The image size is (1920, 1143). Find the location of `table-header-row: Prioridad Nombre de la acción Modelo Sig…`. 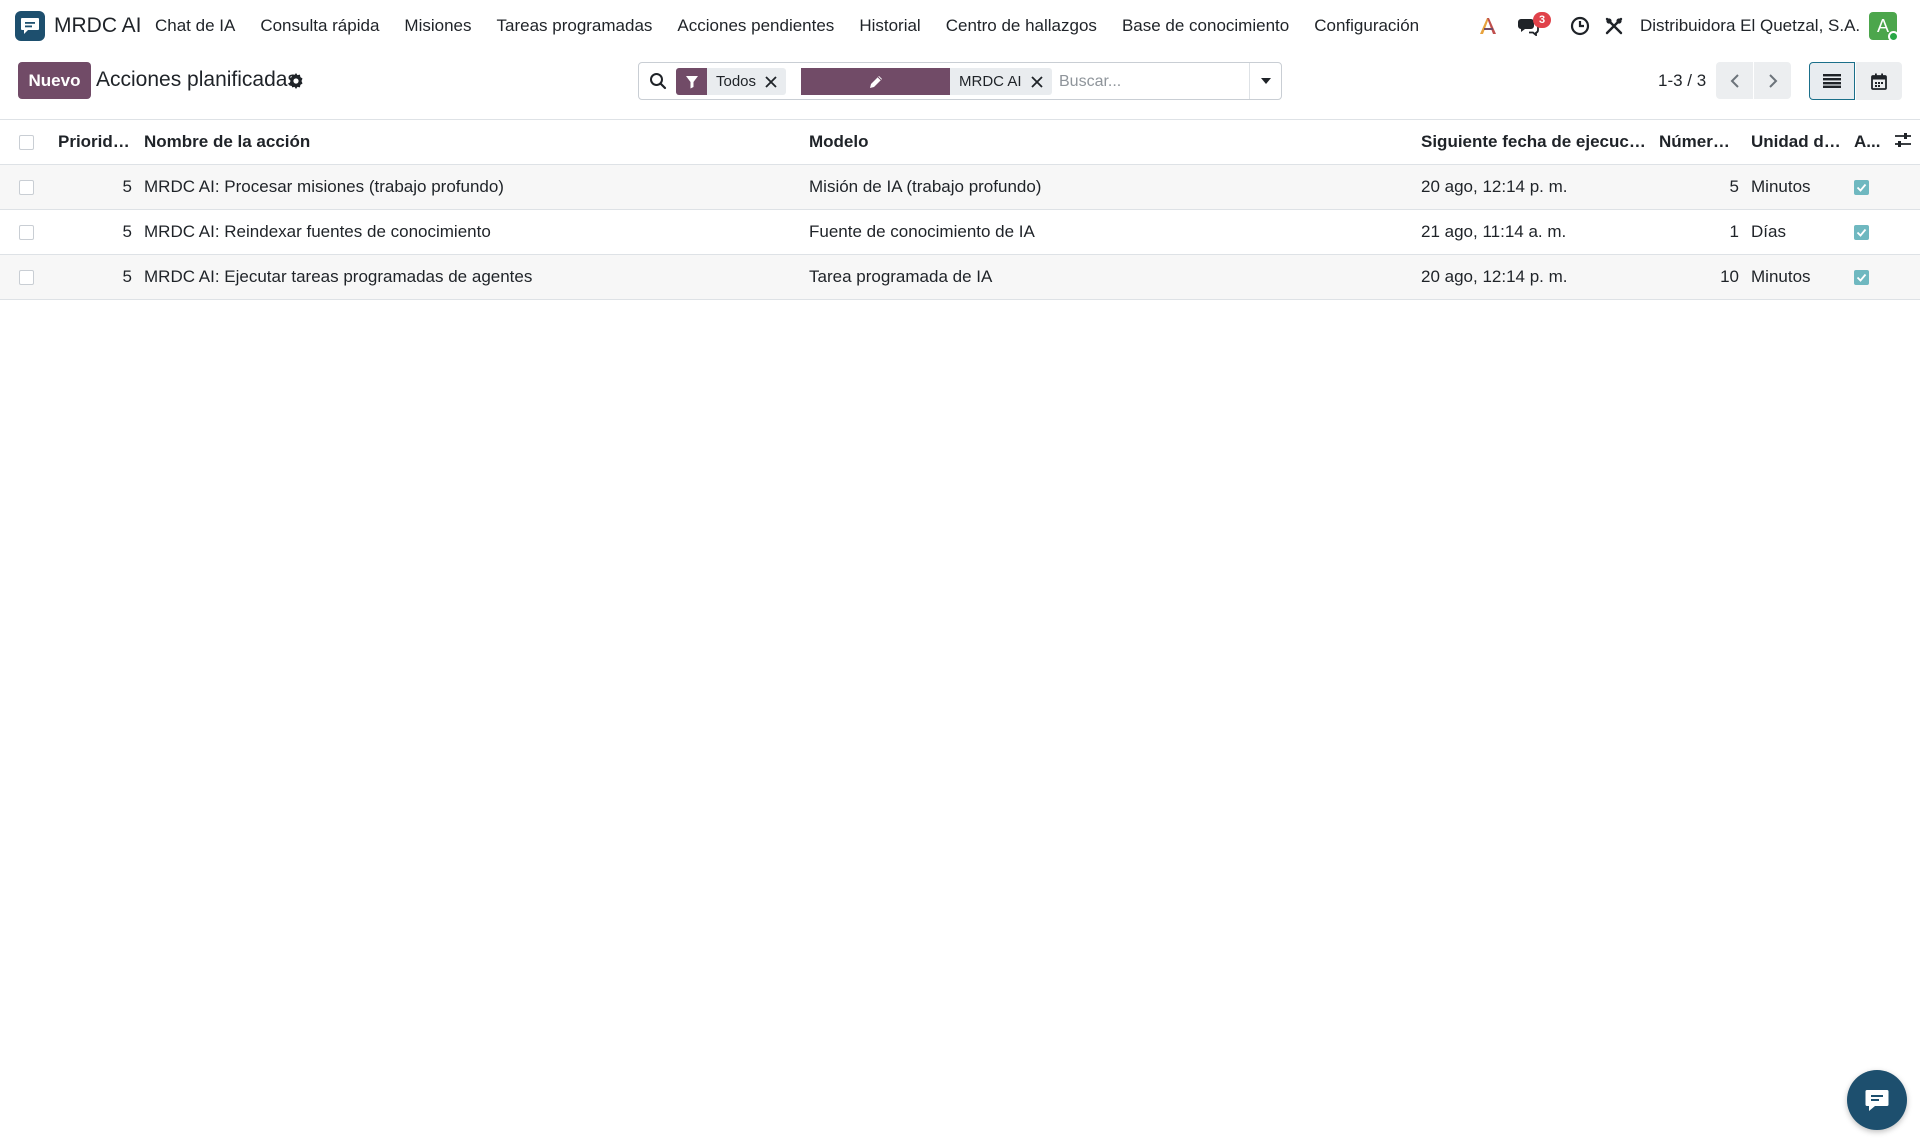

table-header-row: Prioridad Nombre de la acción Modelo Sig… is located at coordinates (960, 142).